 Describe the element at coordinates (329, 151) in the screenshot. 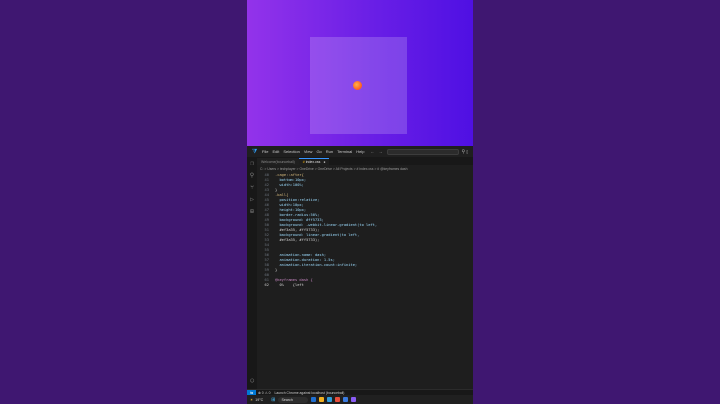

I see `menu-run: Run` at that location.